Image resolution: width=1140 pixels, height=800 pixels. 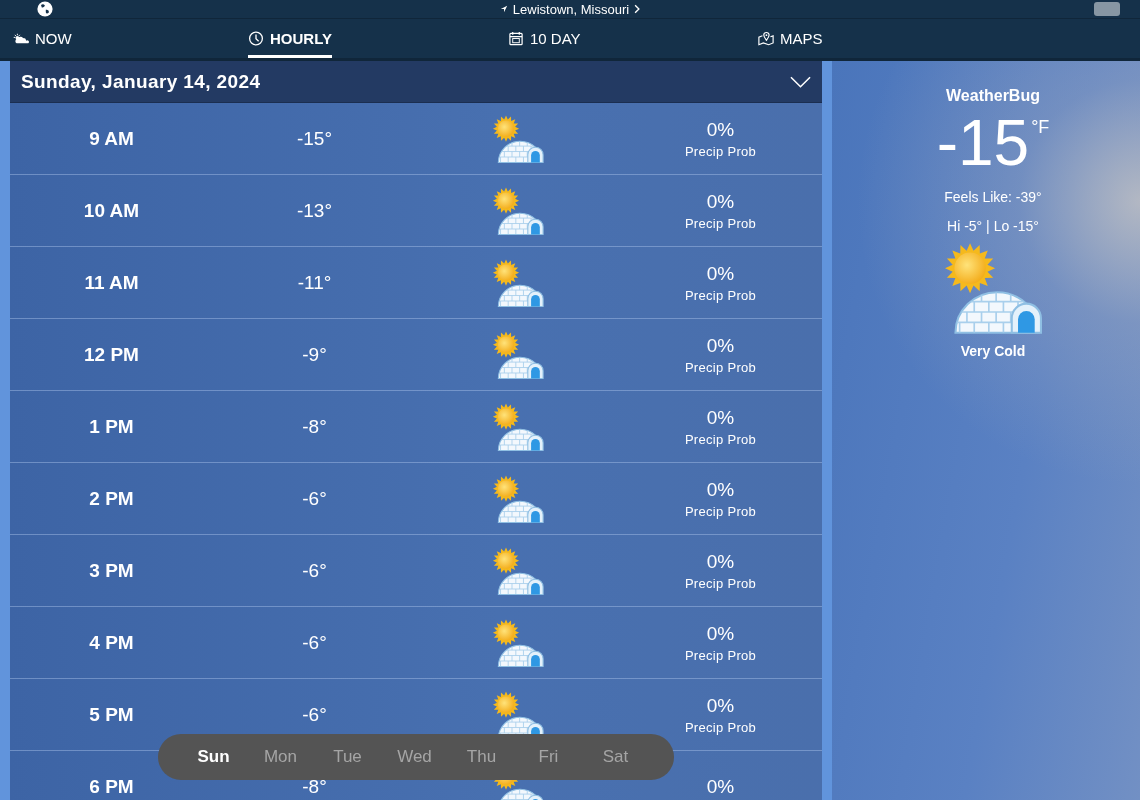 What do you see at coordinates (111, 786) in the screenshot?
I see `hour-time: 6 PM` at bounding box center [111, 786].